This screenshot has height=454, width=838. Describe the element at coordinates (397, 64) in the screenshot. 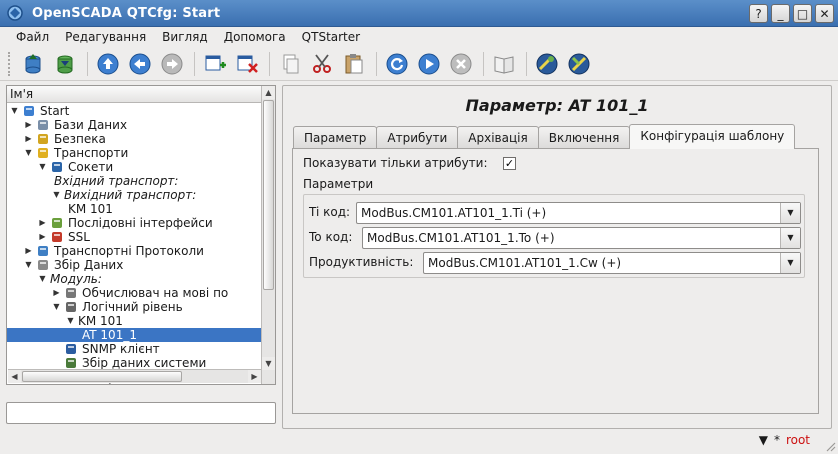

I see `refresh-icon` at that location.